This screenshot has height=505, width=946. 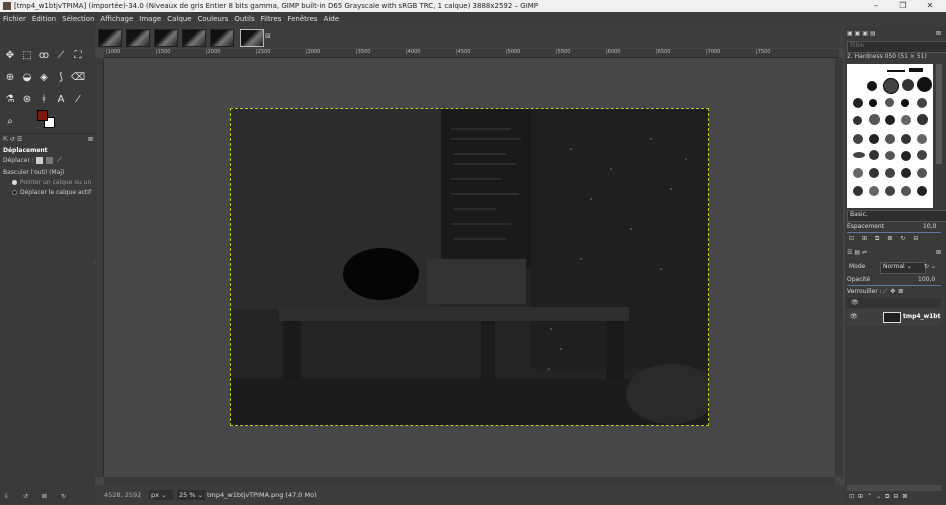 What do you see at coordinates (78, 19) in the screenshot?
I see `menu-selection: Sélection` at bounding box center [78, 19].